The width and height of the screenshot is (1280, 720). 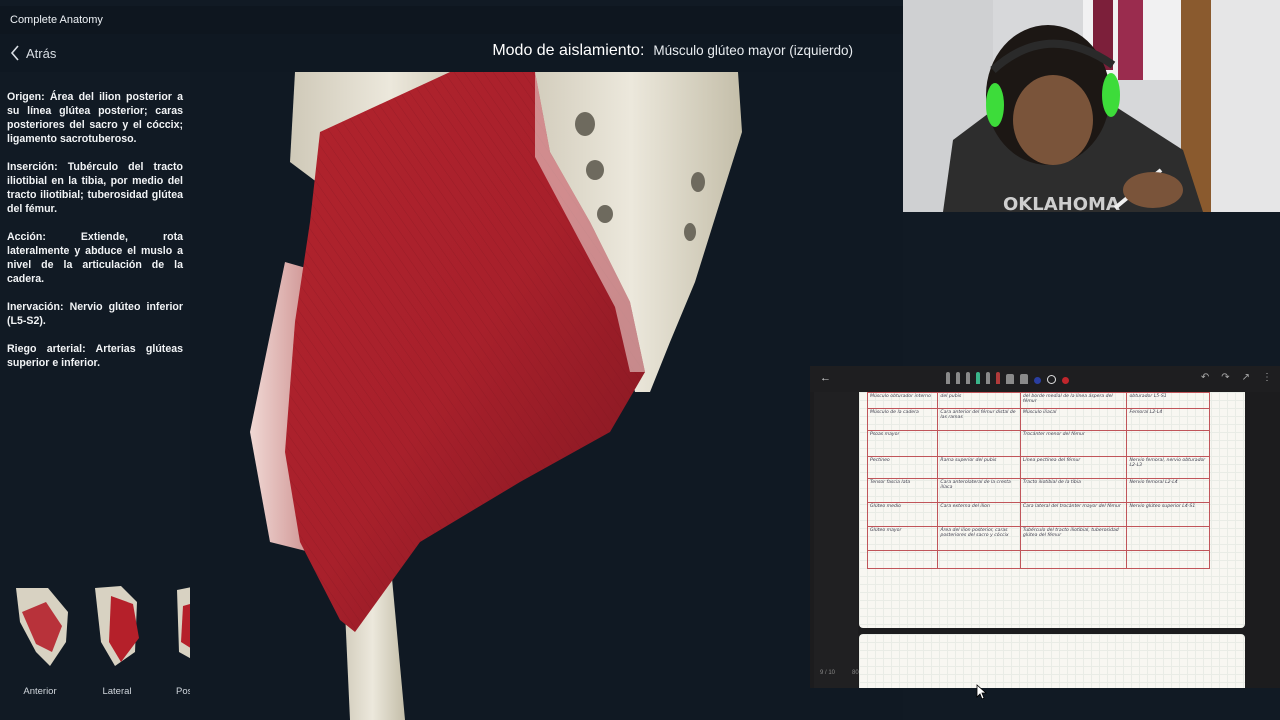 What do you see at coordinates (968, 378) in the screenshot?
I see `marker-tool-icon` at bounding box center [968, 378].